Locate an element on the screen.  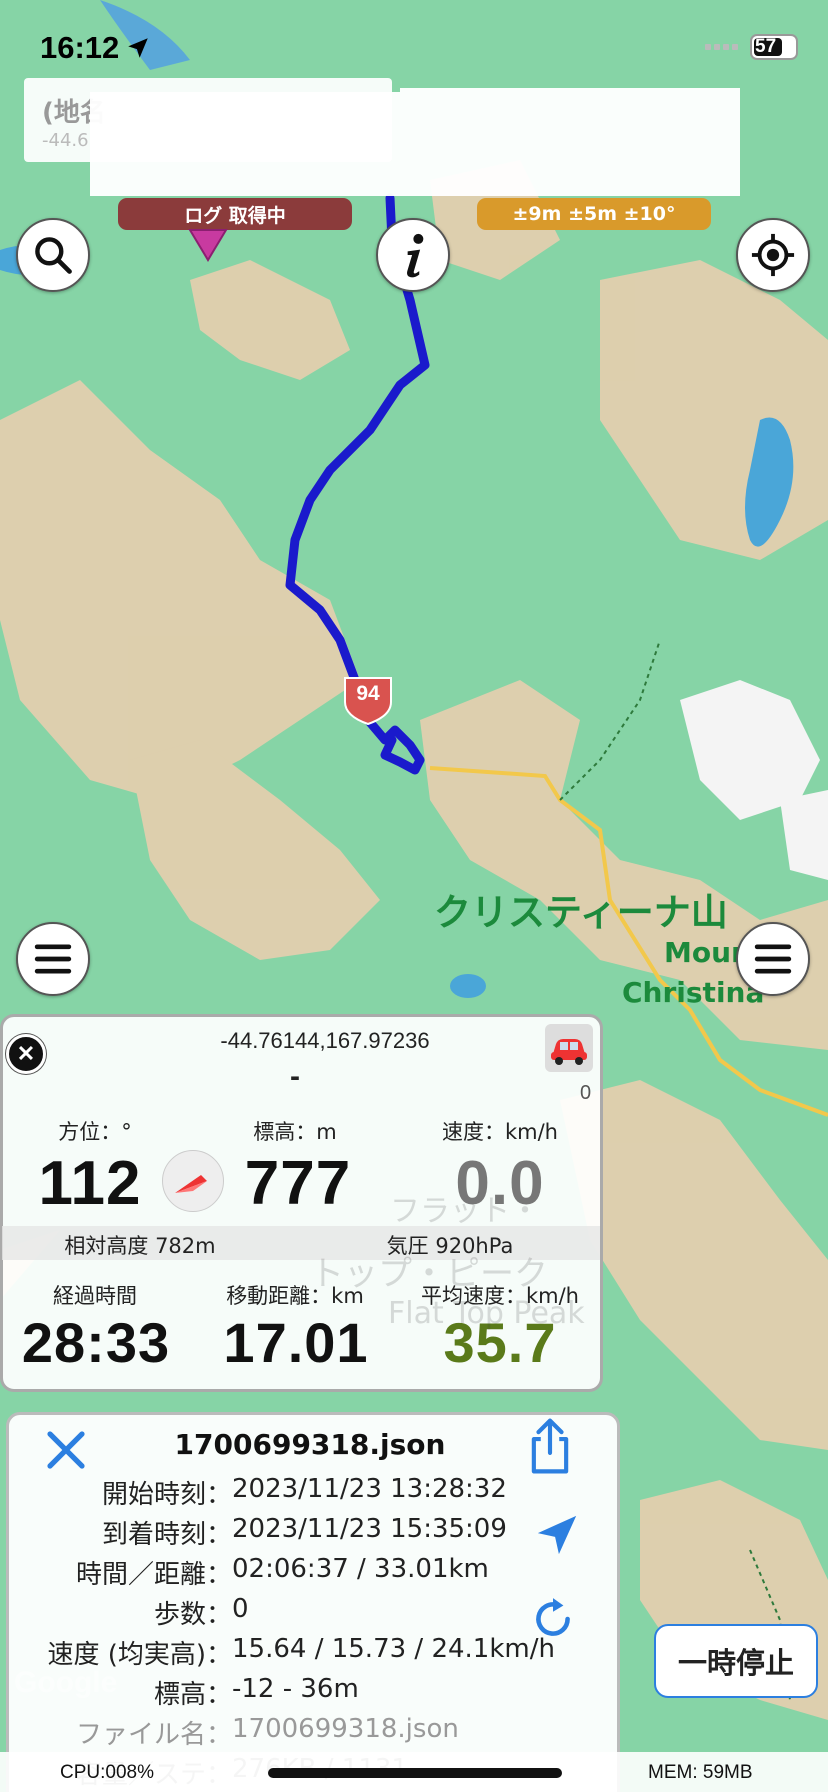
accuracy-badge: ±9m ±5m ±10° is located at coordinates (594, 214).